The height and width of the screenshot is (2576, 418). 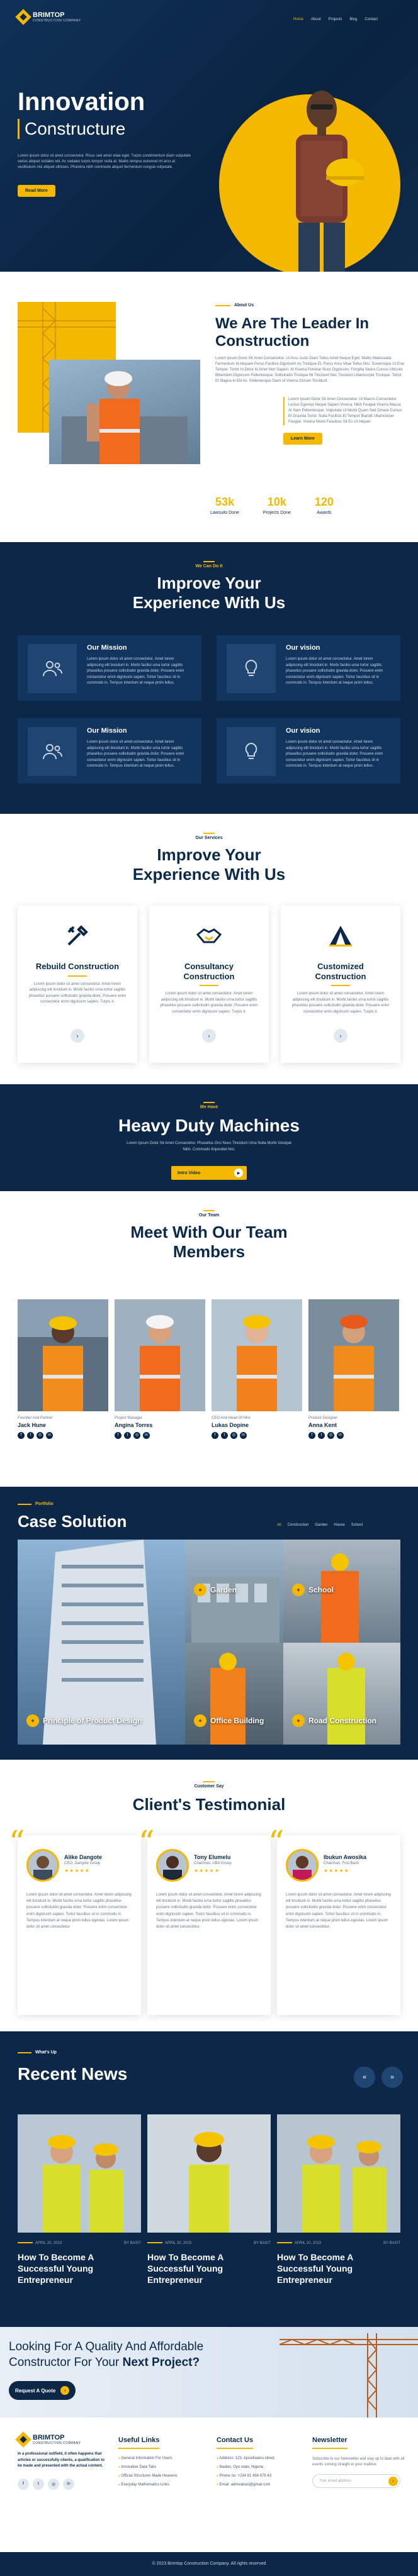 What do you see at coordinates (298, 19) in the screenshot?
I see `nav-home: Home` at bounding box center [298, 19].